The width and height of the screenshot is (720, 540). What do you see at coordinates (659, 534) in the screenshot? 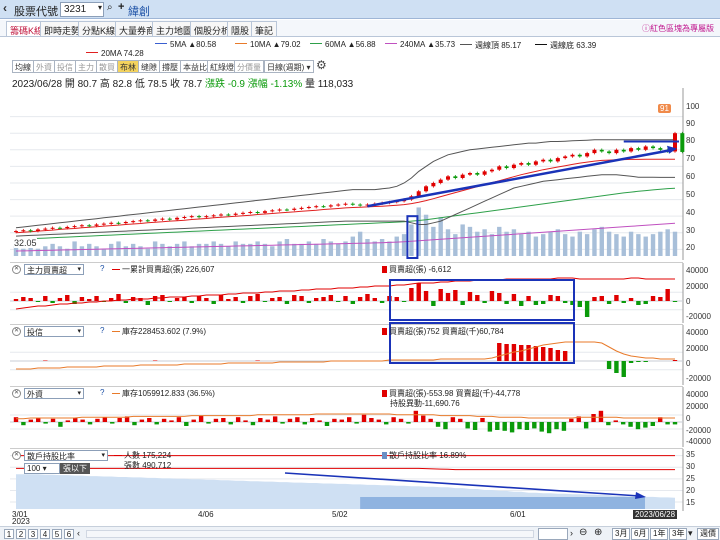
I see `range-1y-button: 1年` at bounding box center [659, 534].